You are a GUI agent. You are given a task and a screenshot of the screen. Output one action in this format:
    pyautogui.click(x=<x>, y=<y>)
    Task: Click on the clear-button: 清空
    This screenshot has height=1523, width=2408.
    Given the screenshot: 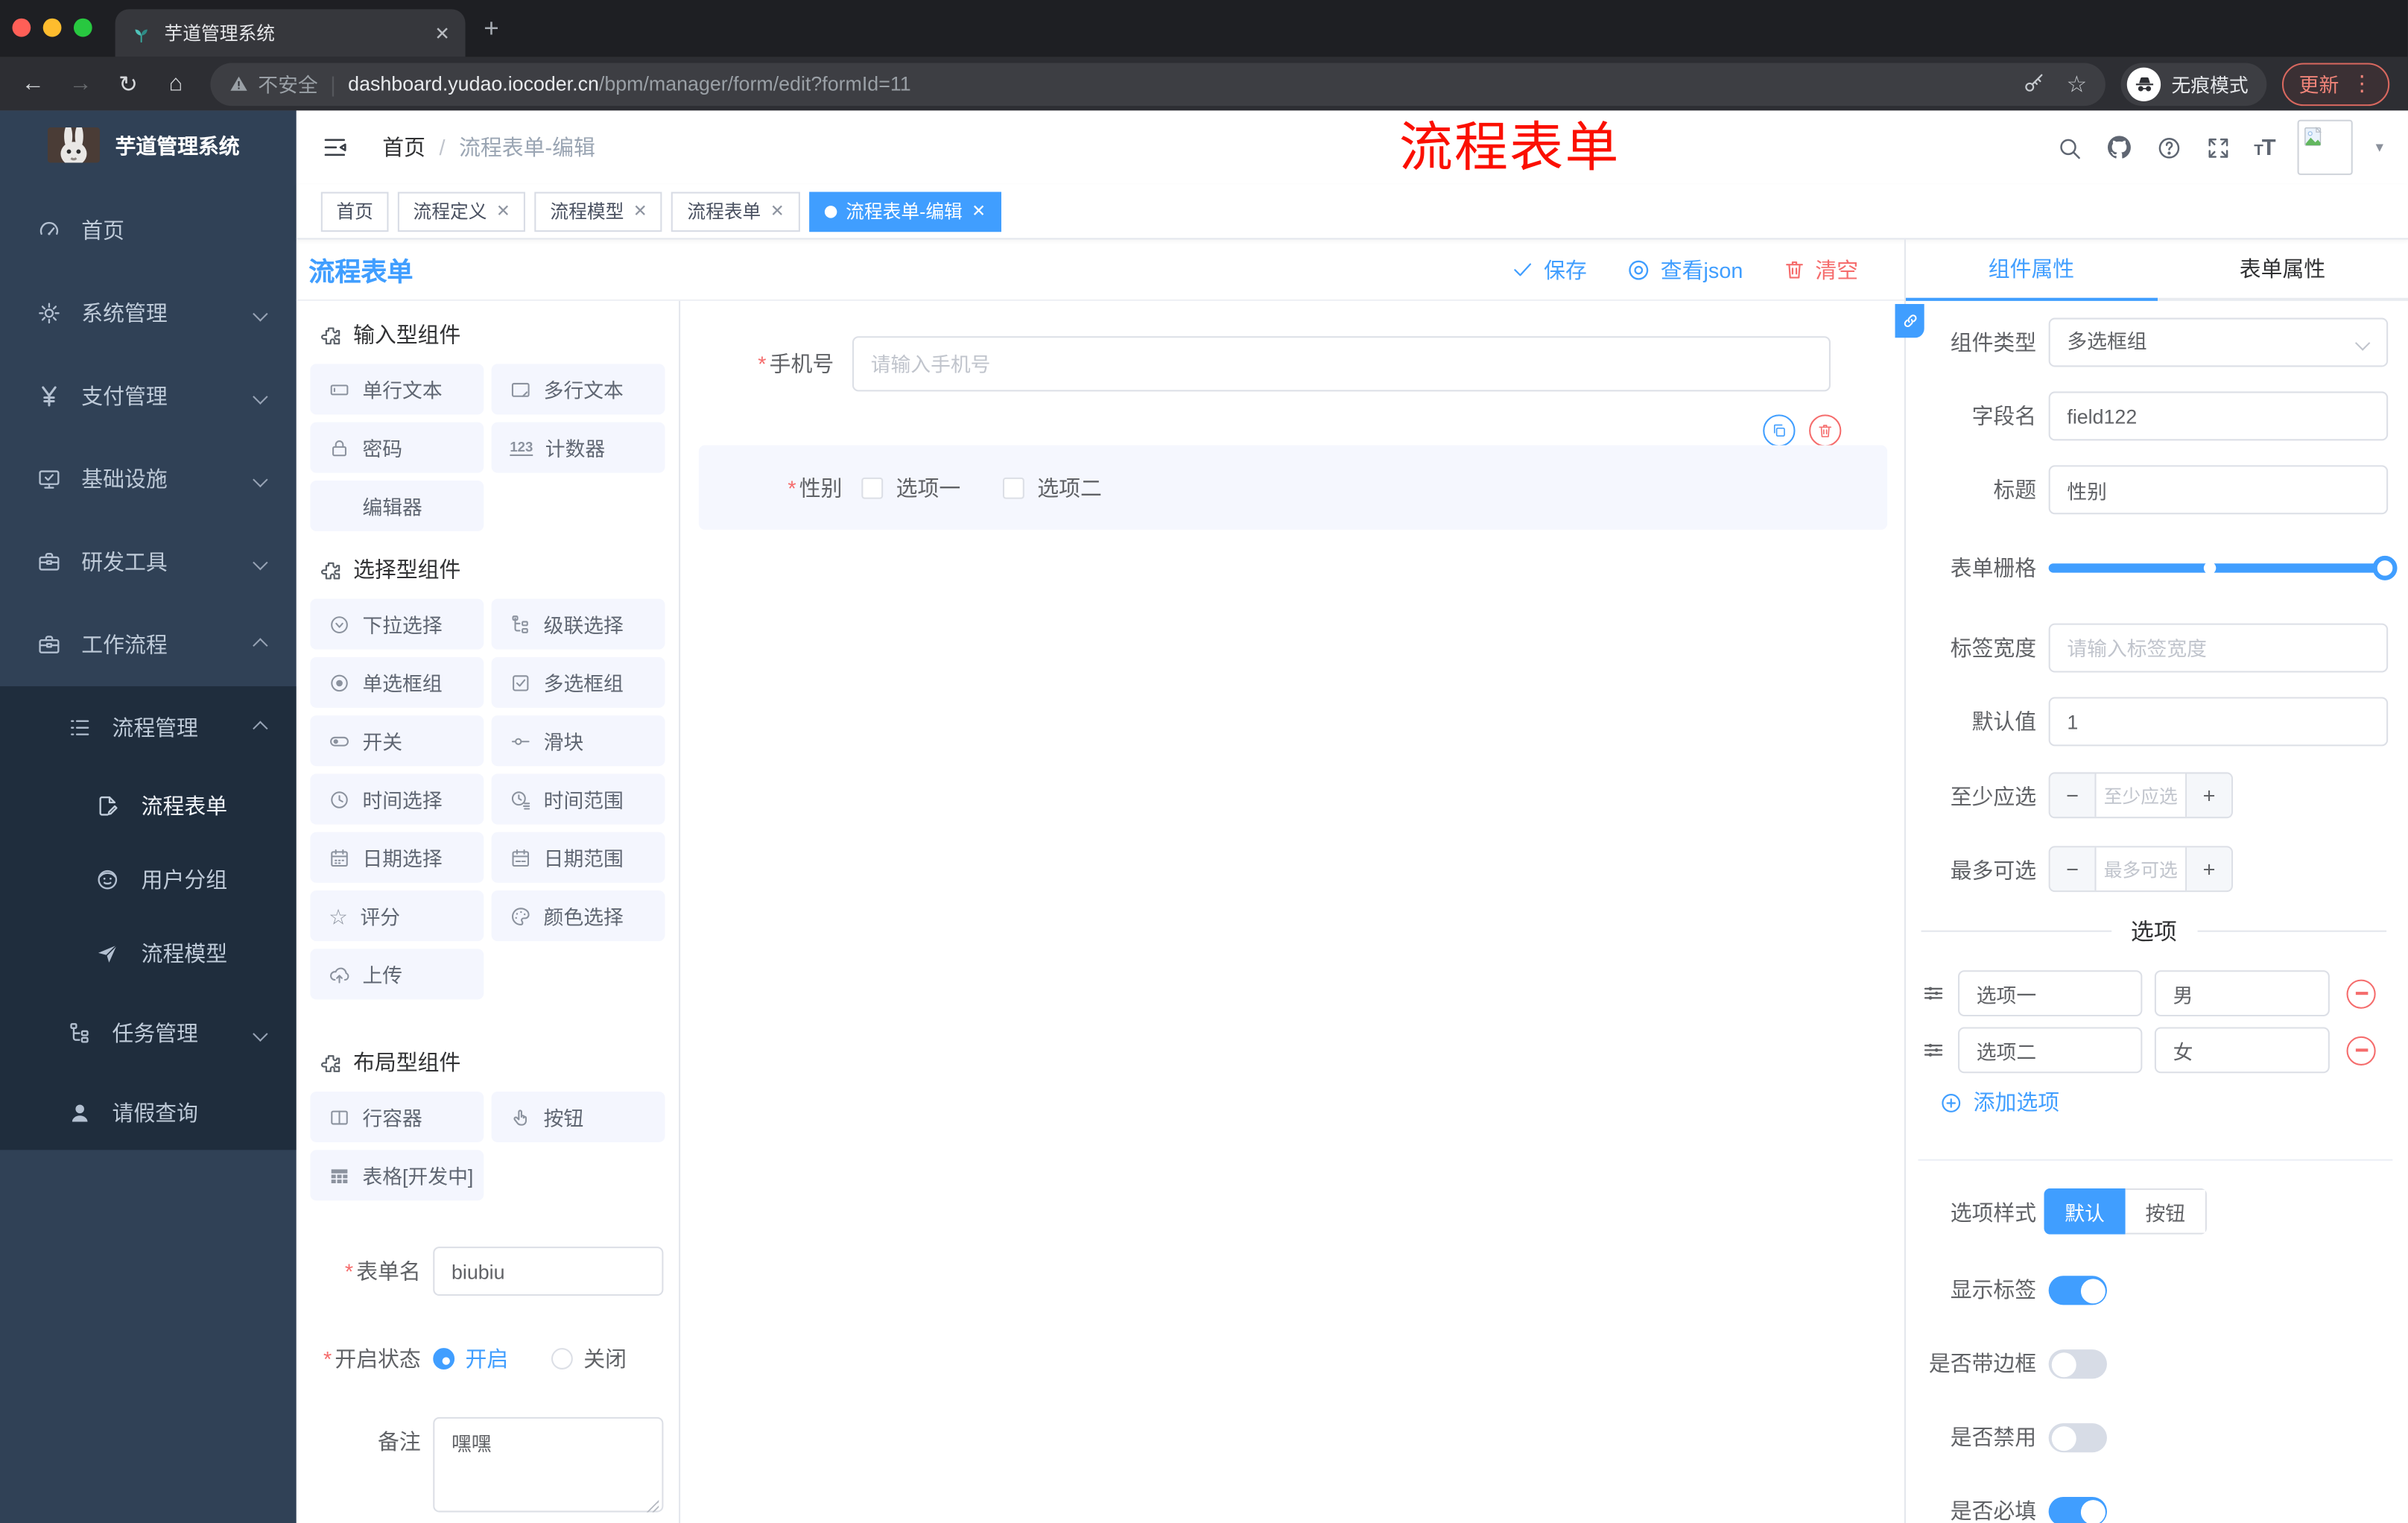 What is the action you would take?
    pyautogui.click(x=1820, y=270)
    